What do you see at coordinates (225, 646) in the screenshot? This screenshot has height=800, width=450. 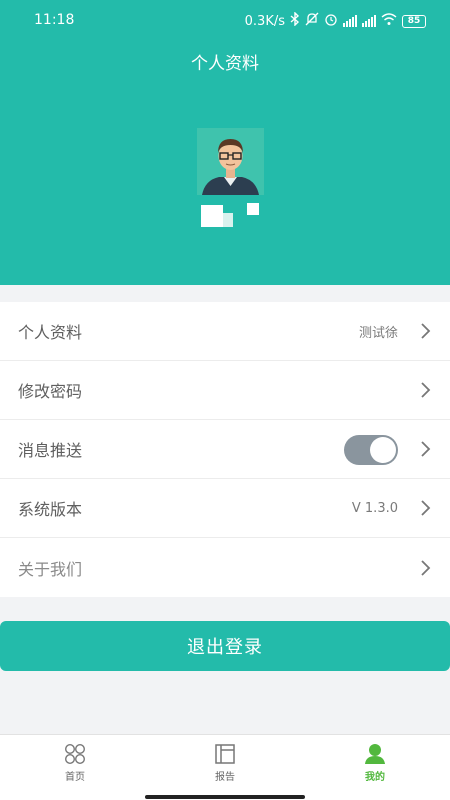 I see `logout-button: 退出登录` at bounding box center [225, 646].